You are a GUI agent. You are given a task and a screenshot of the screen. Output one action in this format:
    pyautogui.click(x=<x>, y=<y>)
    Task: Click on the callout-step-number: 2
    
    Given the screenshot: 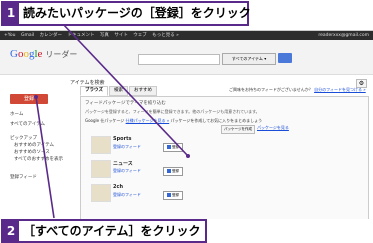 What is the action you would take?
    pyautogui.click(x=11, y=231)
    